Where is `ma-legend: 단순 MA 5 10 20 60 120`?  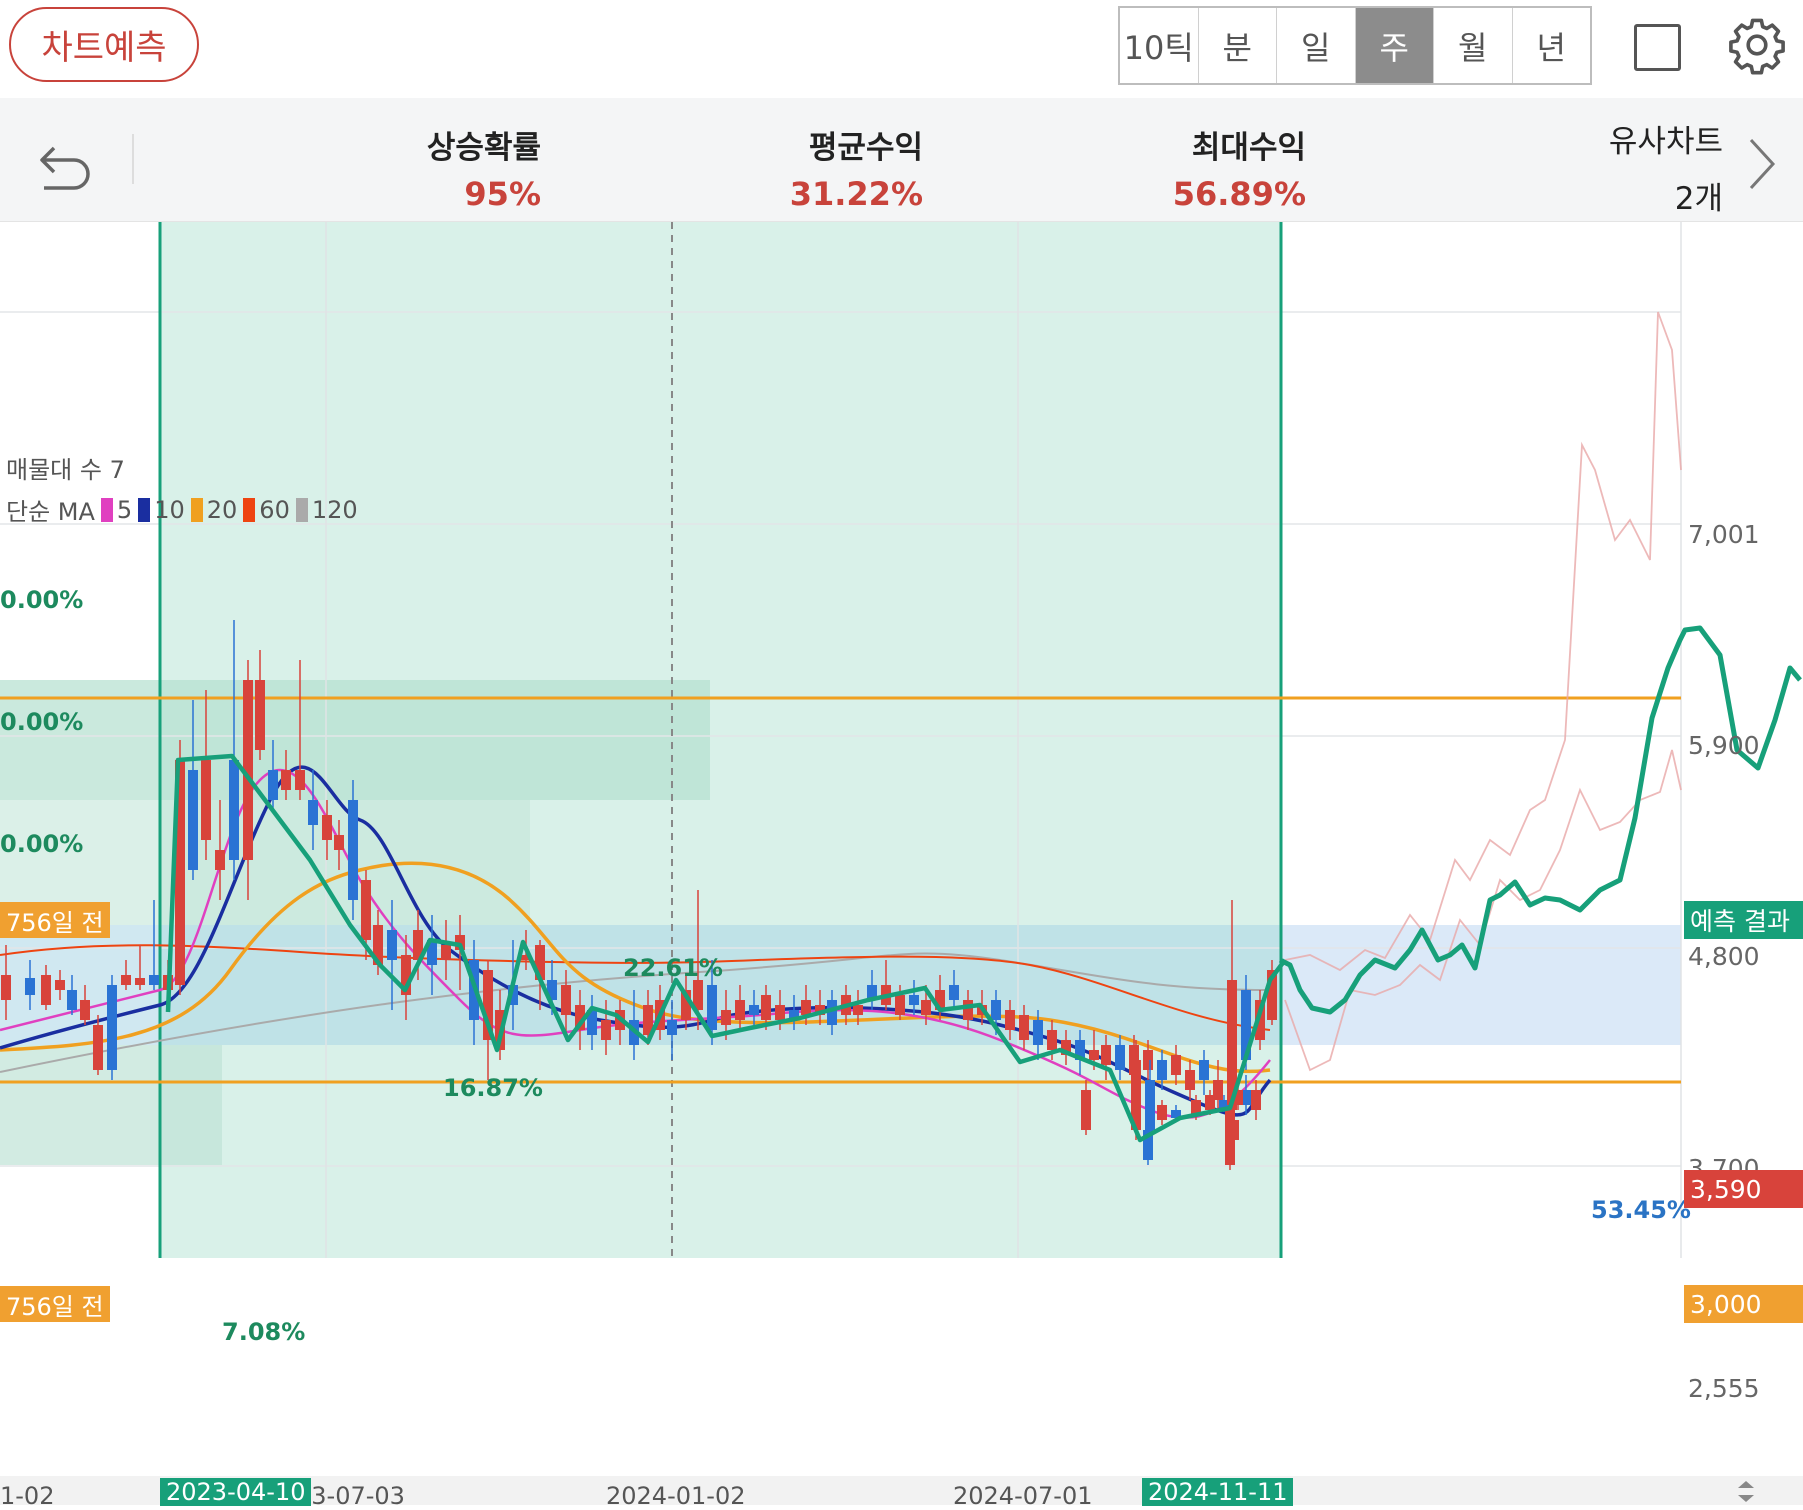 ma-legend: 단순 MA 5 10 20 60 120 is located at coordinates (182, 509).